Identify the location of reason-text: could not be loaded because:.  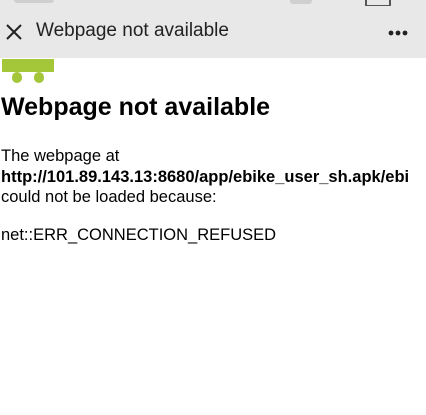
(109, 197).